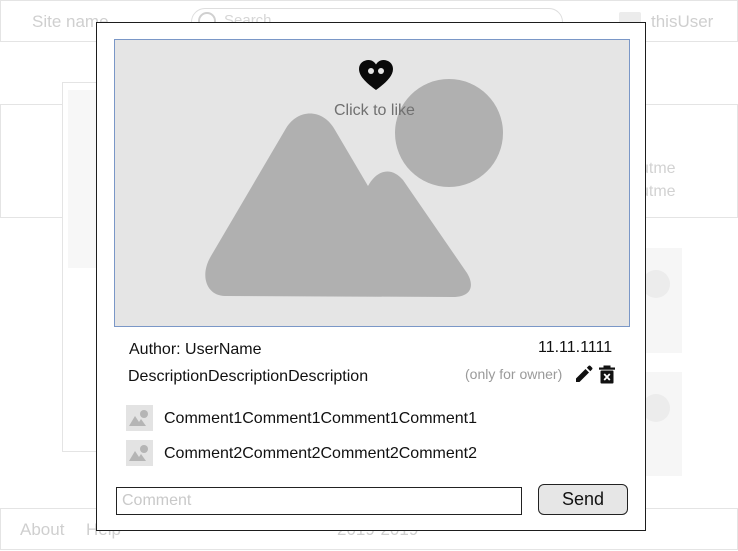  What do you see at coordinates (607, 374) in the screenshot?
I see `trash-icon` at bounding box center [607, 374].